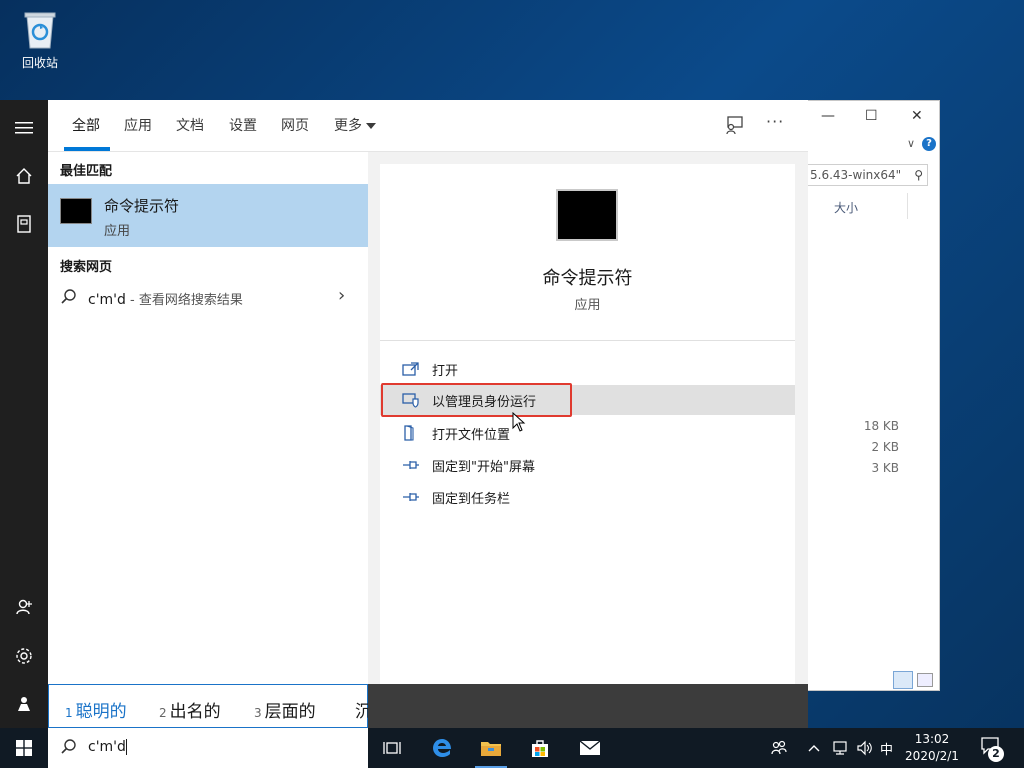 The width and height of the screenshot is (1024, 768). What do you see at coordinates (195, 712) in the screenshot?
I see `ime-candidate-text: 出名的` at bounding box center [195, 712].